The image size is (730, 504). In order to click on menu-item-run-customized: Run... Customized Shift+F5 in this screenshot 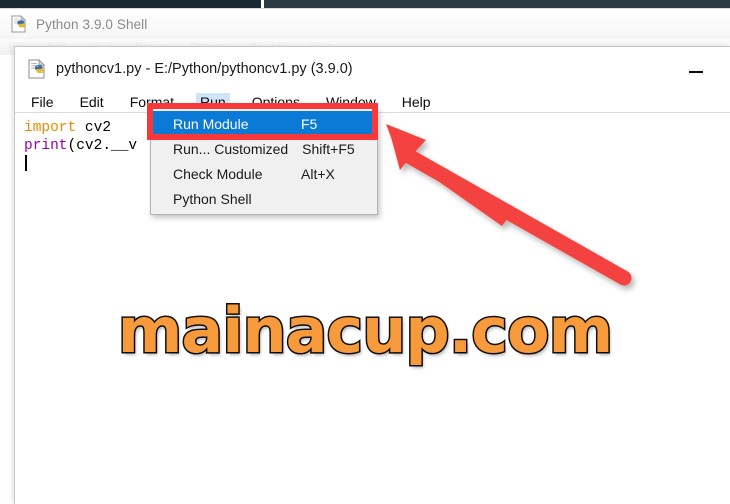, I will do `click(264, 148)`.